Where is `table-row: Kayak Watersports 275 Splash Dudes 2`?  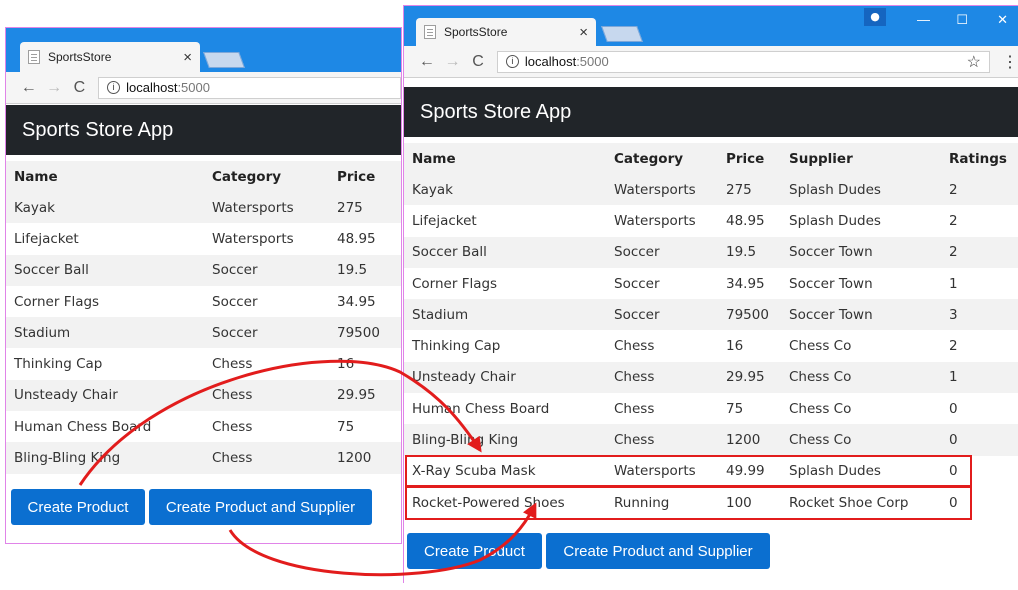
table-row: Kayak Watersports 275 Splash Dudes 2 is located at coordinates (711, 190).